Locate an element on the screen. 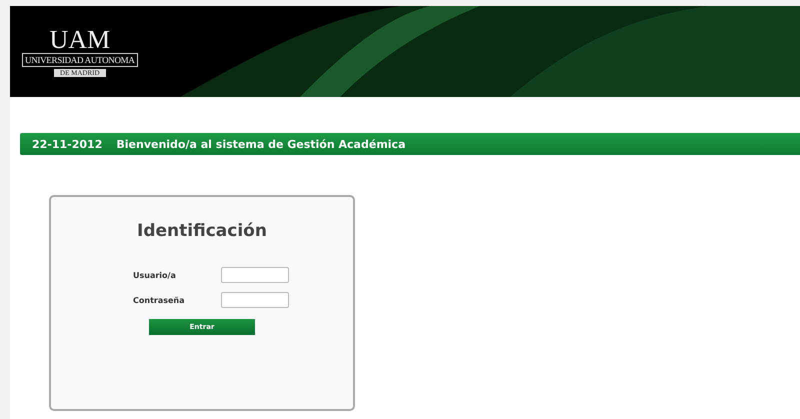 The width and height of the screenshot is (800, 419). welcome-message: Bienvenido/a al sistema de Gestión Académica is located at coordinates (261, 144).